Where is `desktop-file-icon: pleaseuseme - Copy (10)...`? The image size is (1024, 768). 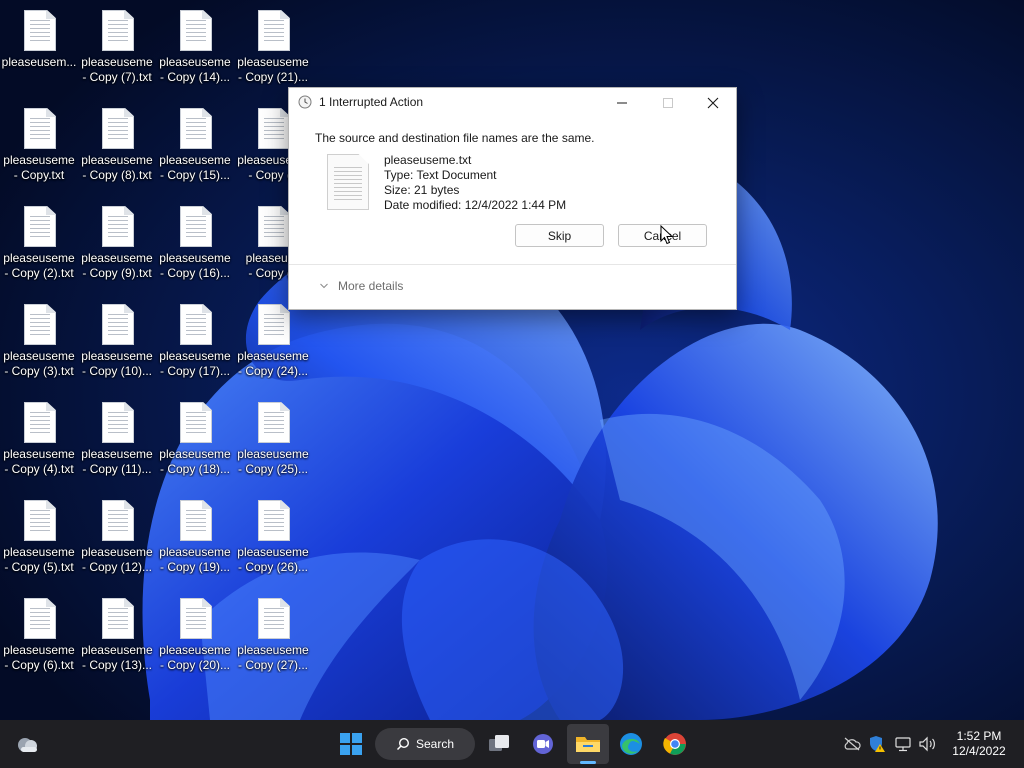
desktop-file-icon: pleaseuseme - Copy (10)... is located at coordinates (117, 340).